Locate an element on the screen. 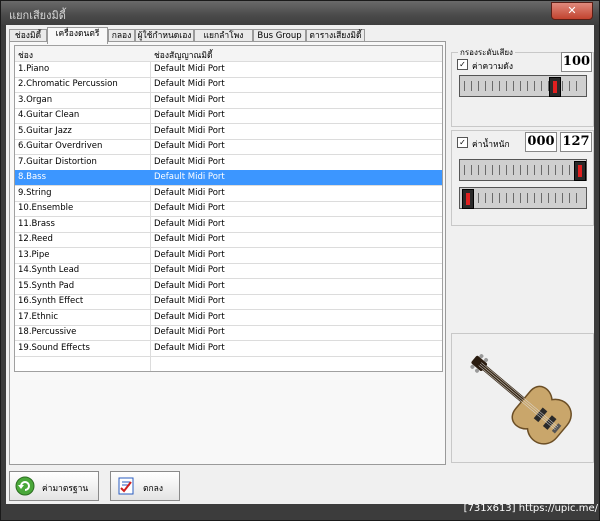 The image size is (600, 521). cell-channel: 10.Ensemble is located at coordinates (46, 208).